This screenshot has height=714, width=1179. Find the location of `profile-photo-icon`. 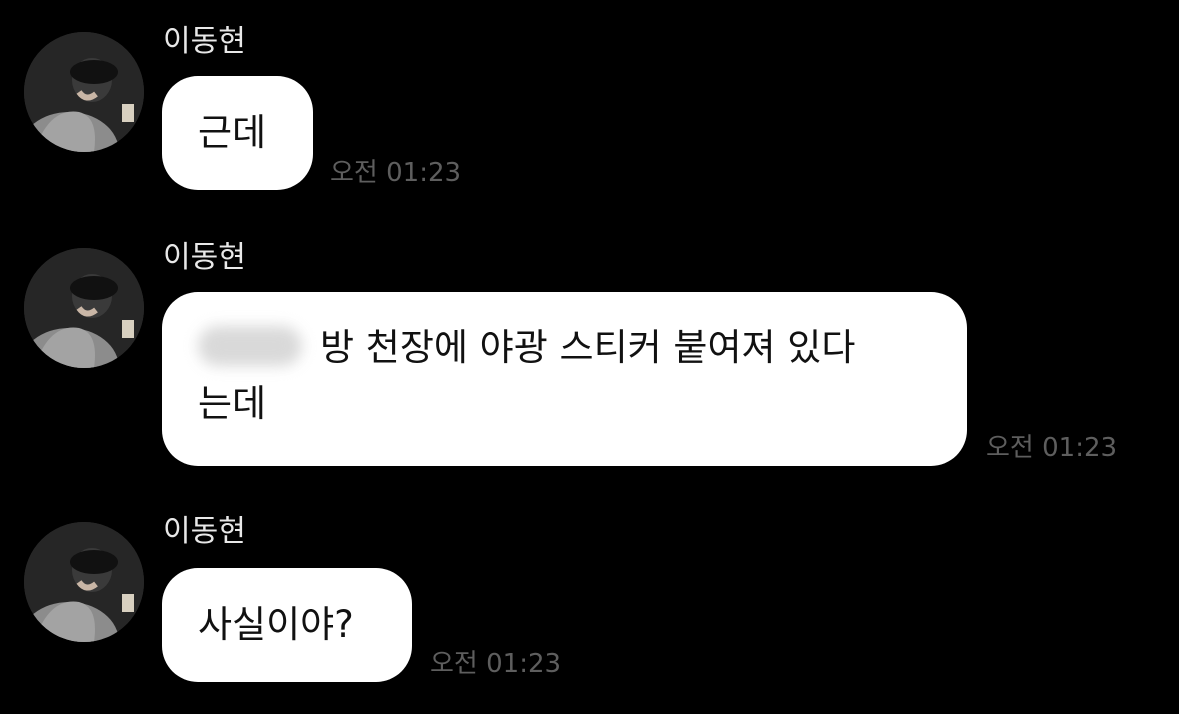

profile-photo-icon is located at coordinates (84, 582).